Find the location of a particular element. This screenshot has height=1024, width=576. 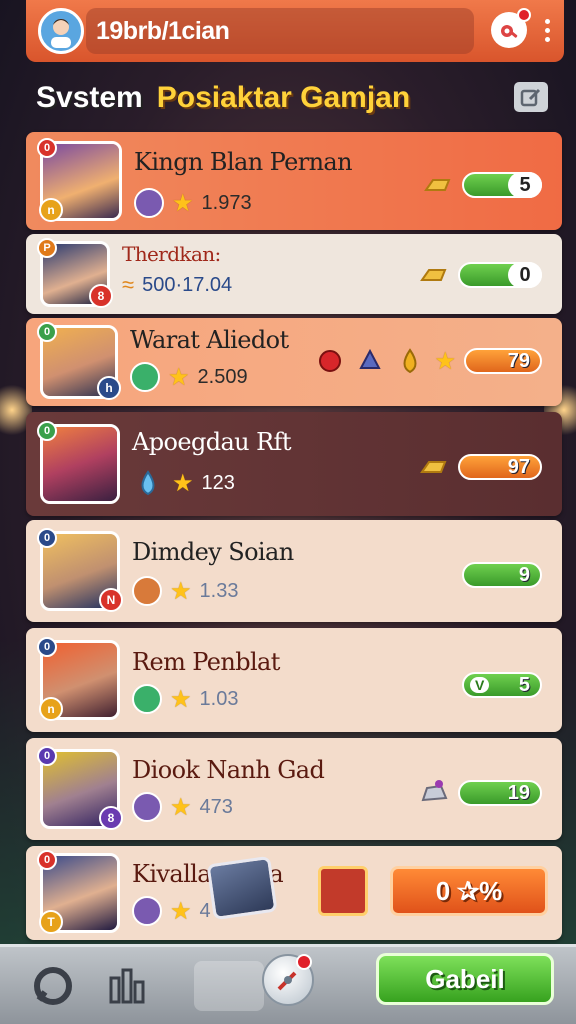

list-item: 0 h Warat Aliedot ★ 2.509 ★ 79 is located at coordinates (294, 362).